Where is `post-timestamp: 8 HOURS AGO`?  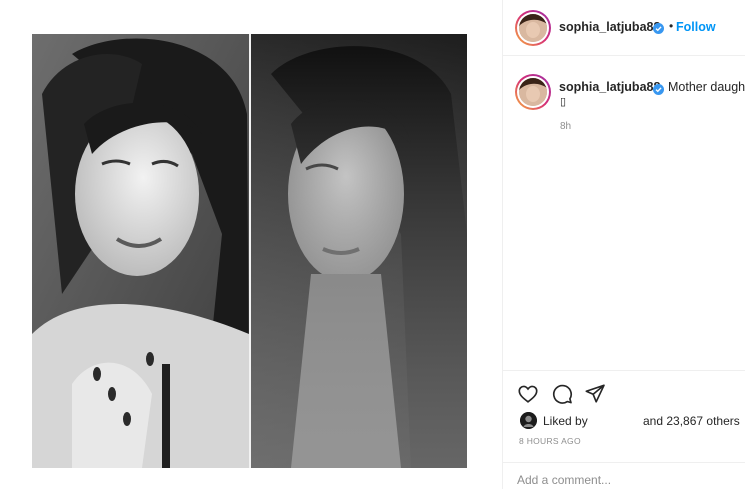 post-timestamp: 8 HOURS AGO is located at coordinates (550, 441).